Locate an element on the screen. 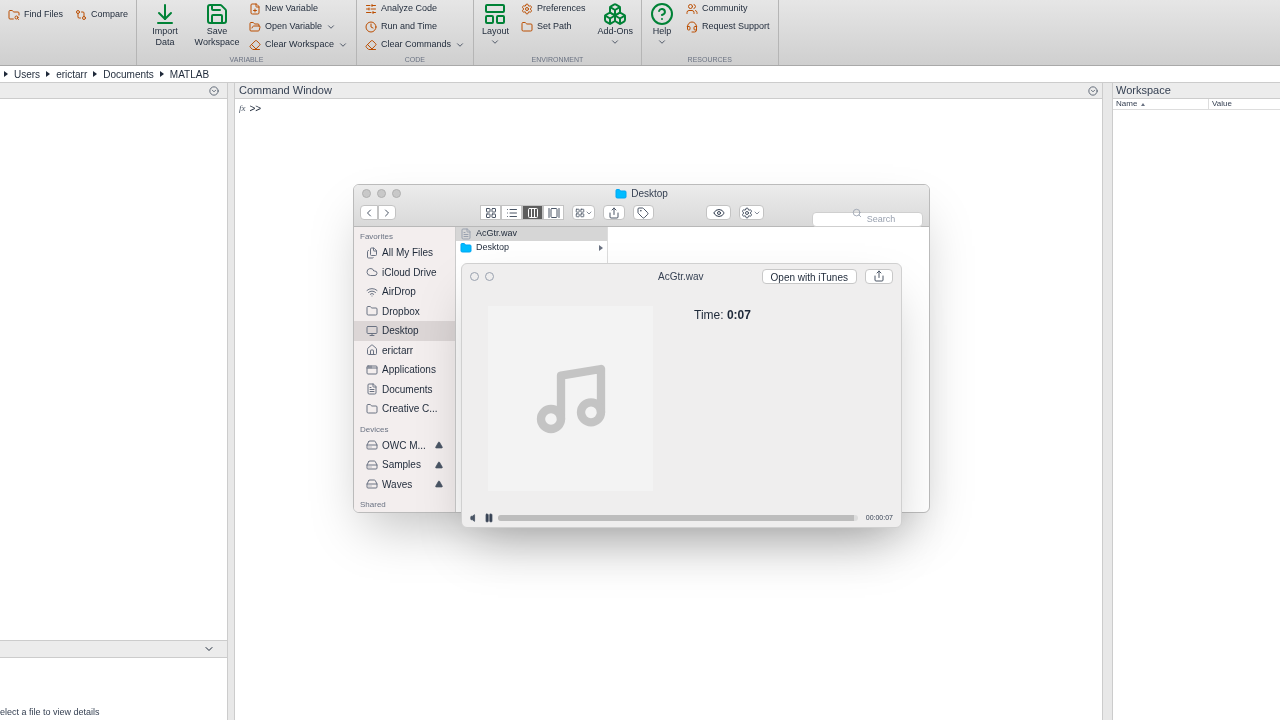  toolstrip-button: Analyze Code is located at coordinates (414, 9).